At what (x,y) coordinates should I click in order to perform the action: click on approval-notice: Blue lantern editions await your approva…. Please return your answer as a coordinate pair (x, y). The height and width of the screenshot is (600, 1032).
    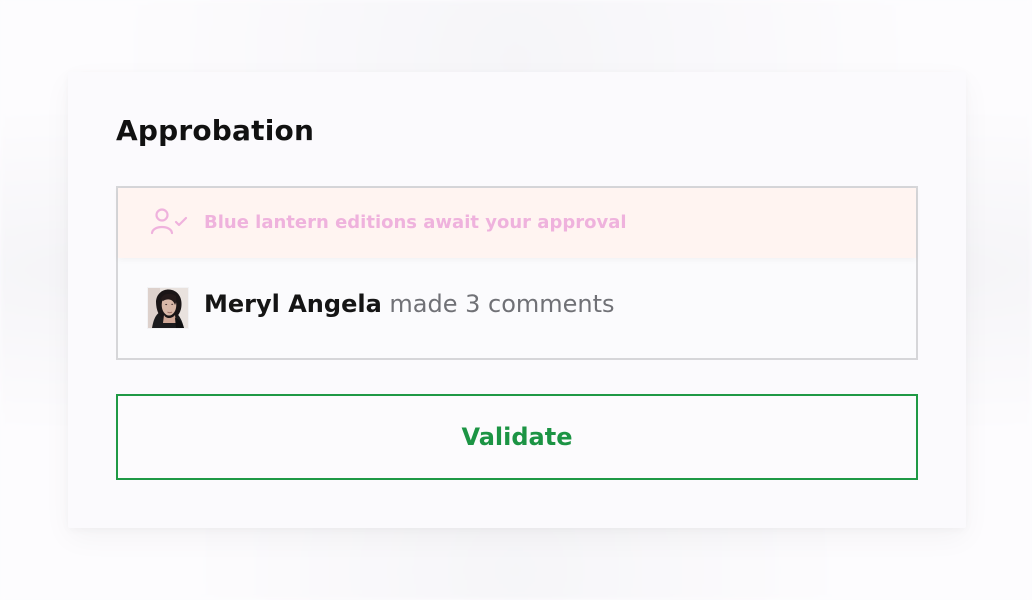
    Looking at the image, I should click on (517, 223).